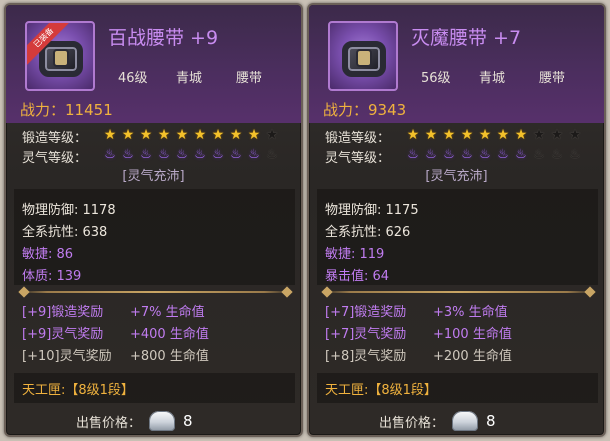 The width and height of the screenshot is (610, 441). Describe the element at coordinates (368, 232) in the screenshot. I see `stat-all-resist: 全系抗性: 626` at that location.